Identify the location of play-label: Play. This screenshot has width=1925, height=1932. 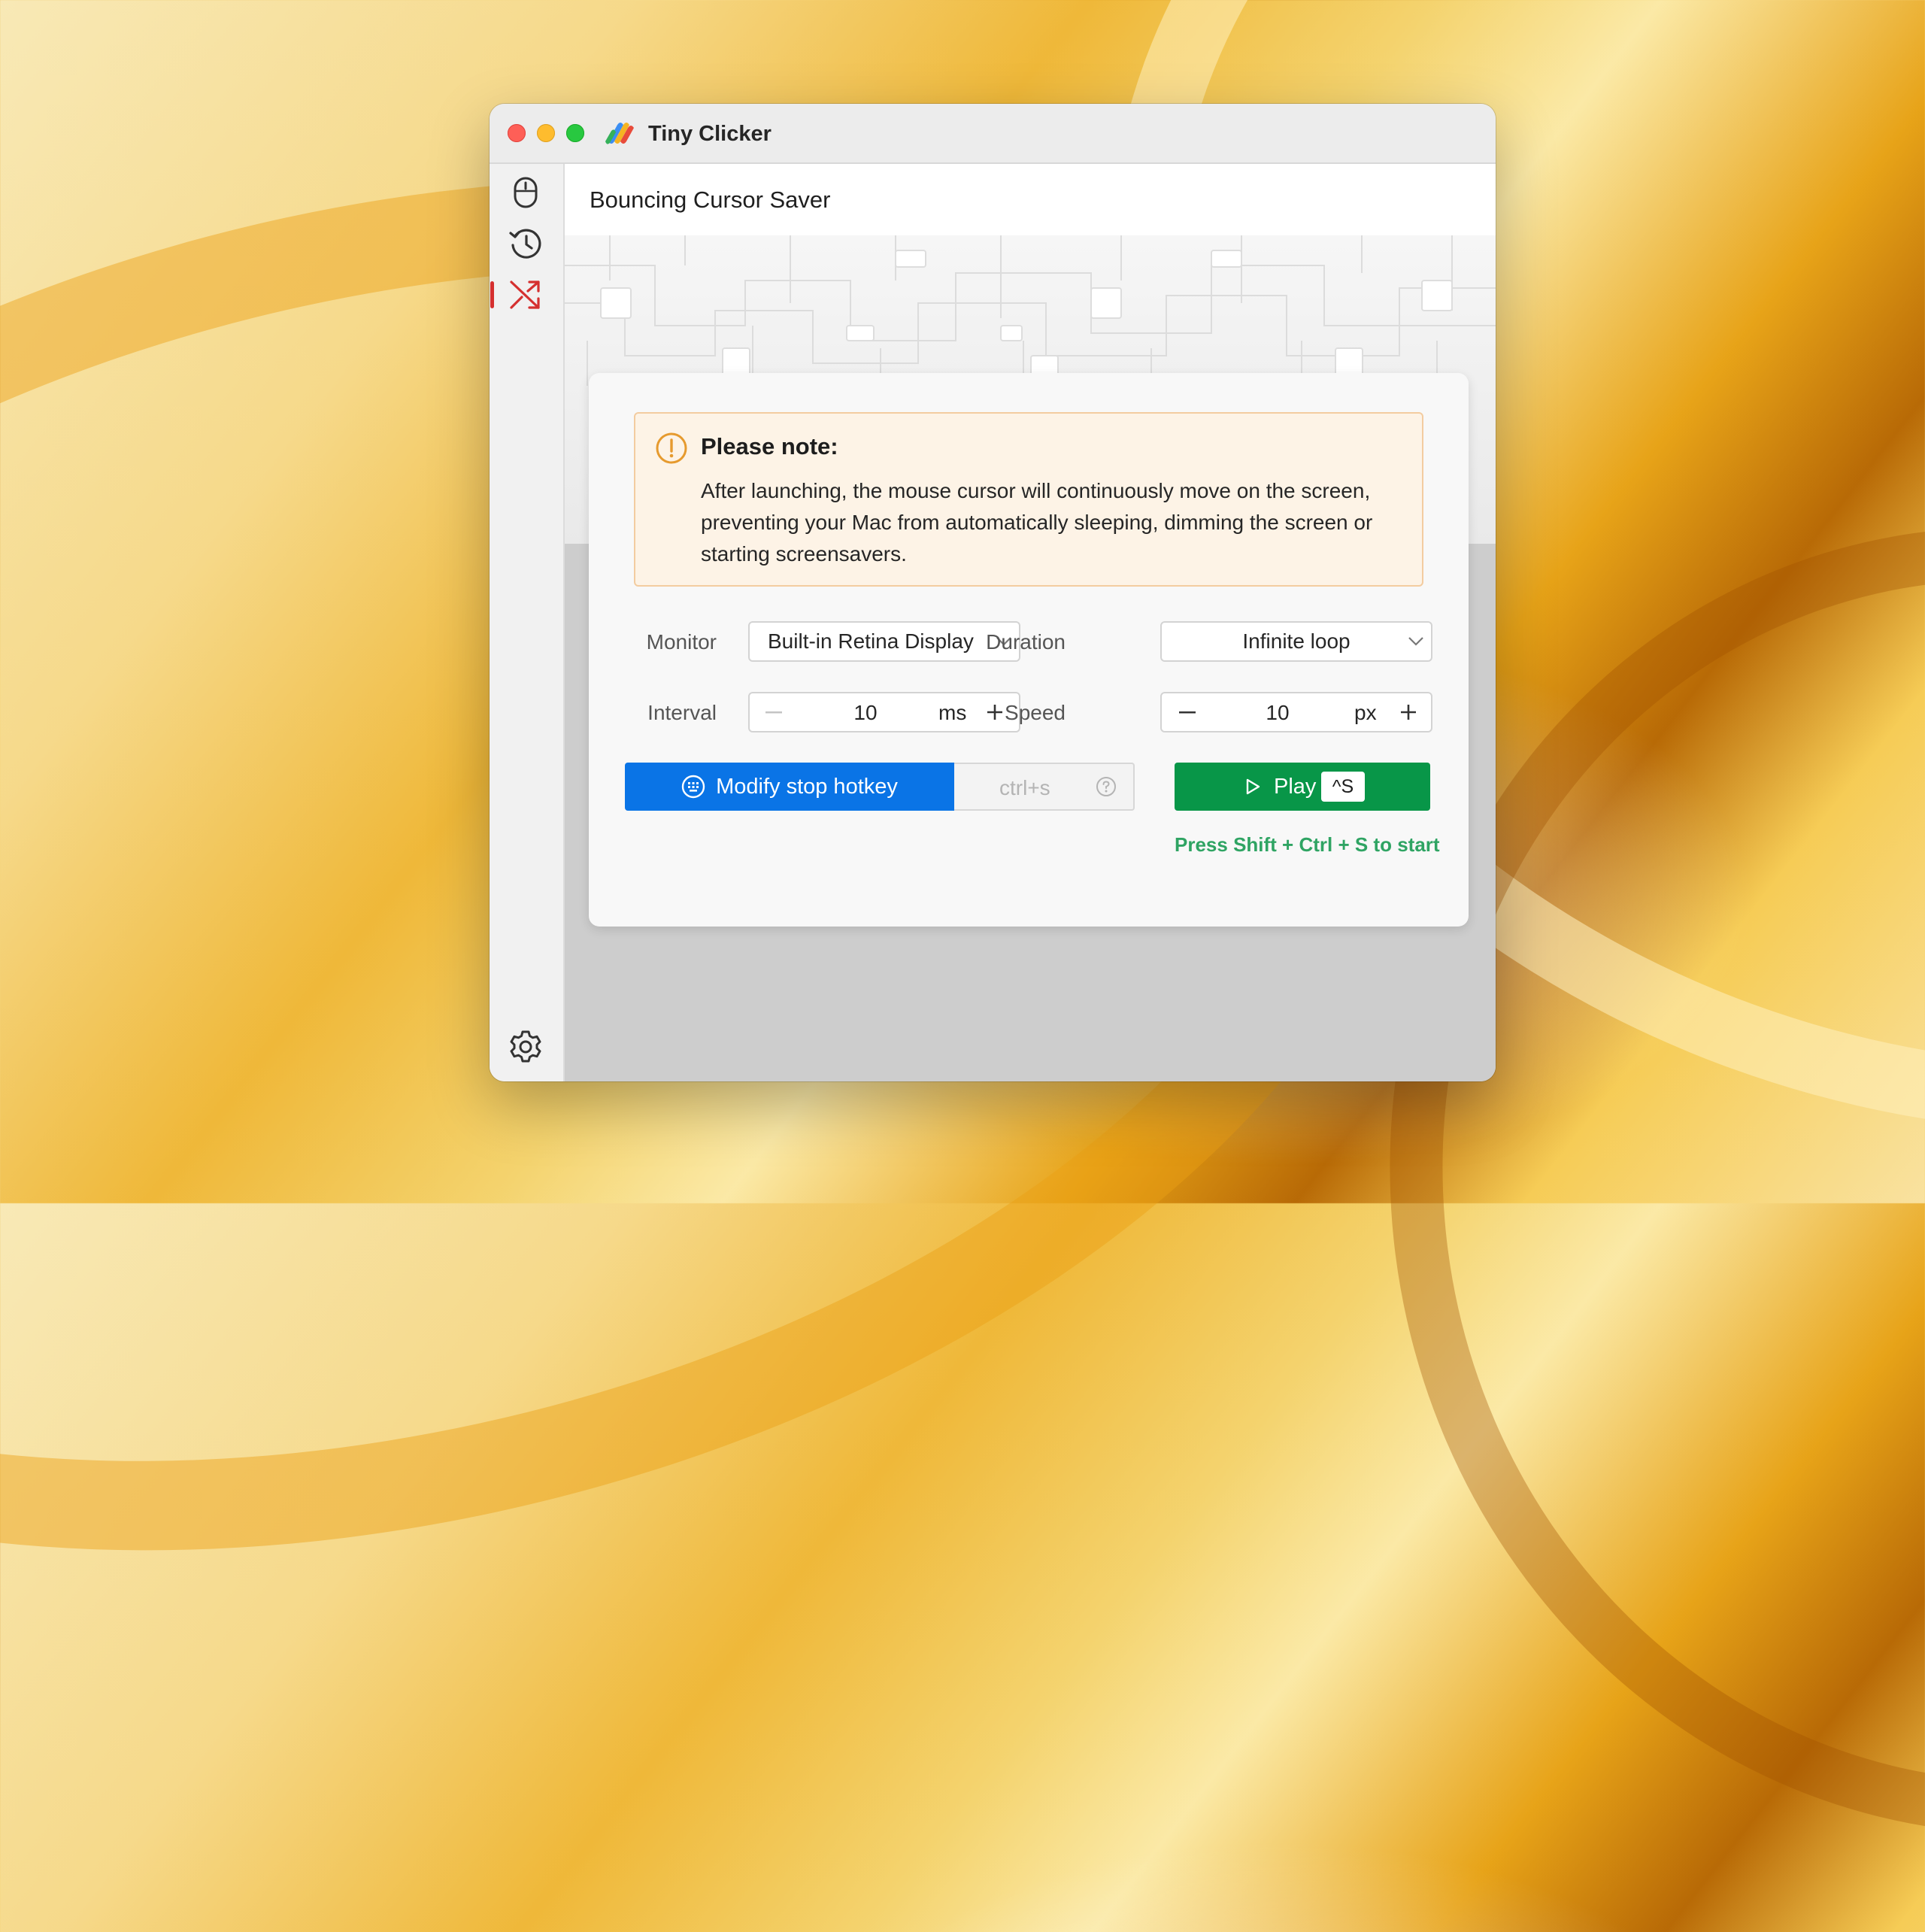
(1295, 787).